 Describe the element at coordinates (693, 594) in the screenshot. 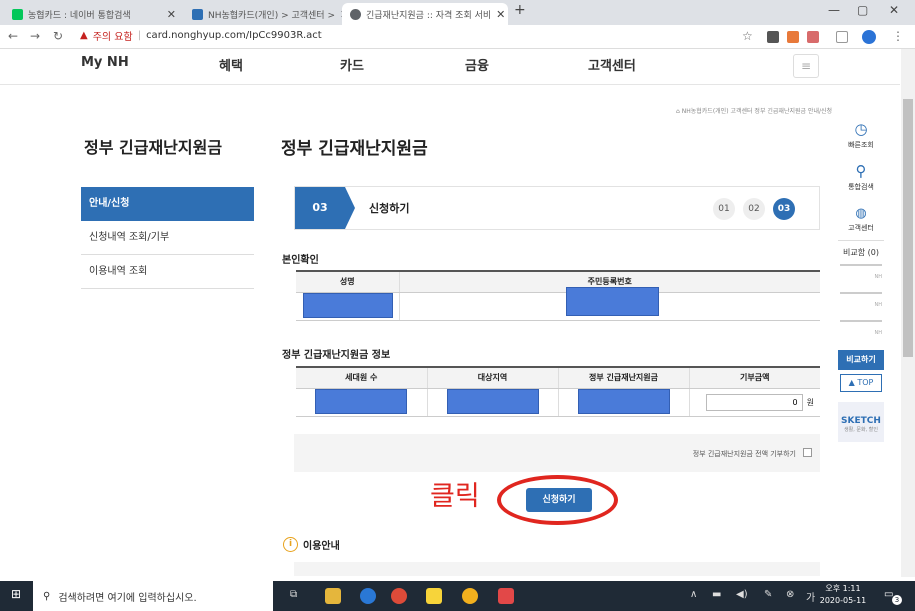

I see `chevron-up-icon: ∧` at that location.